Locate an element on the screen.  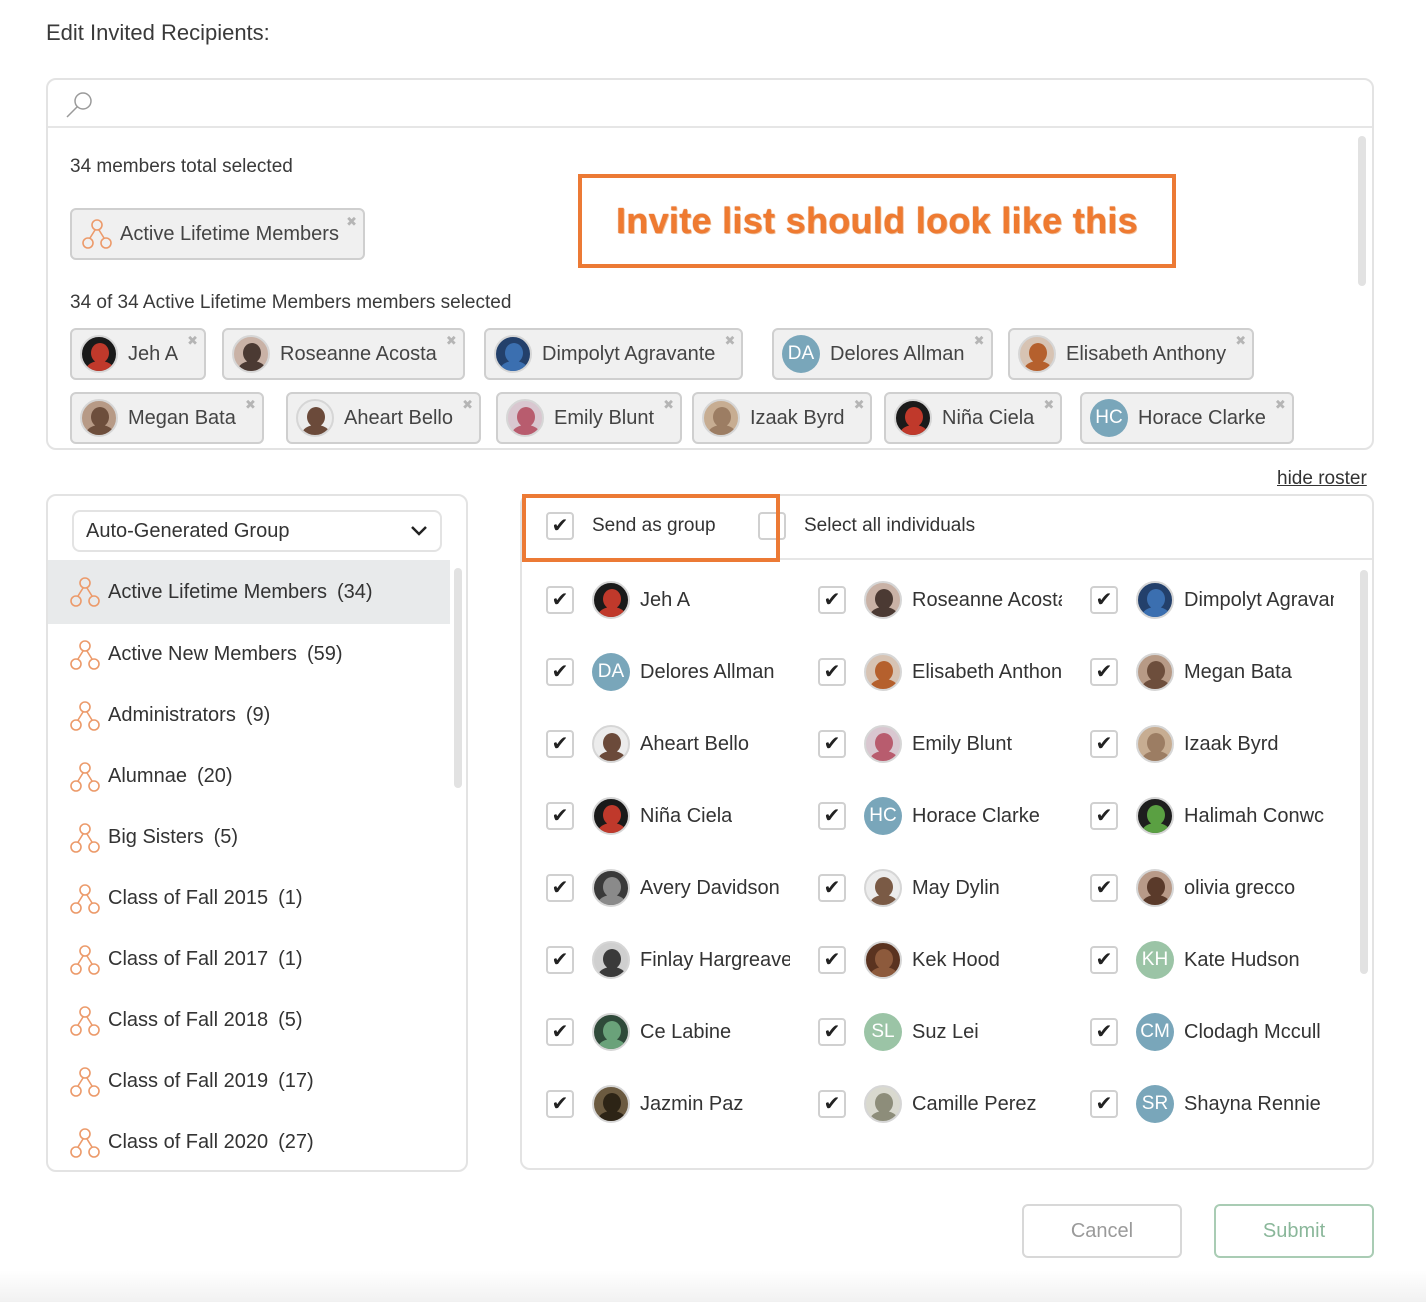
group-list-item: Active New Members (59) is located at coordinates (249, 654).